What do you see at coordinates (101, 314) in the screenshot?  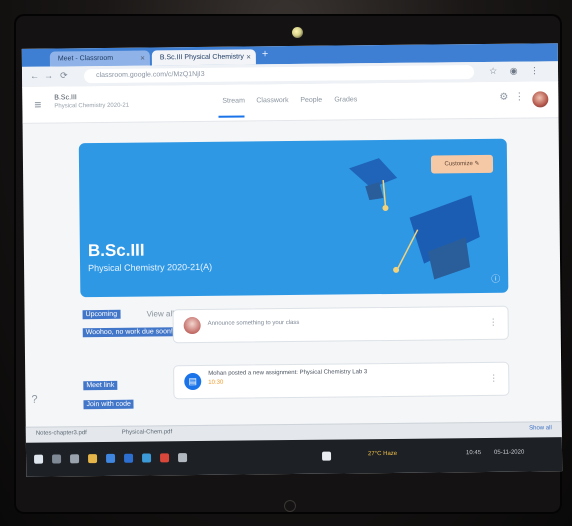 I see `upcoming-label: Upcoming` at bounding box center [101, 314].